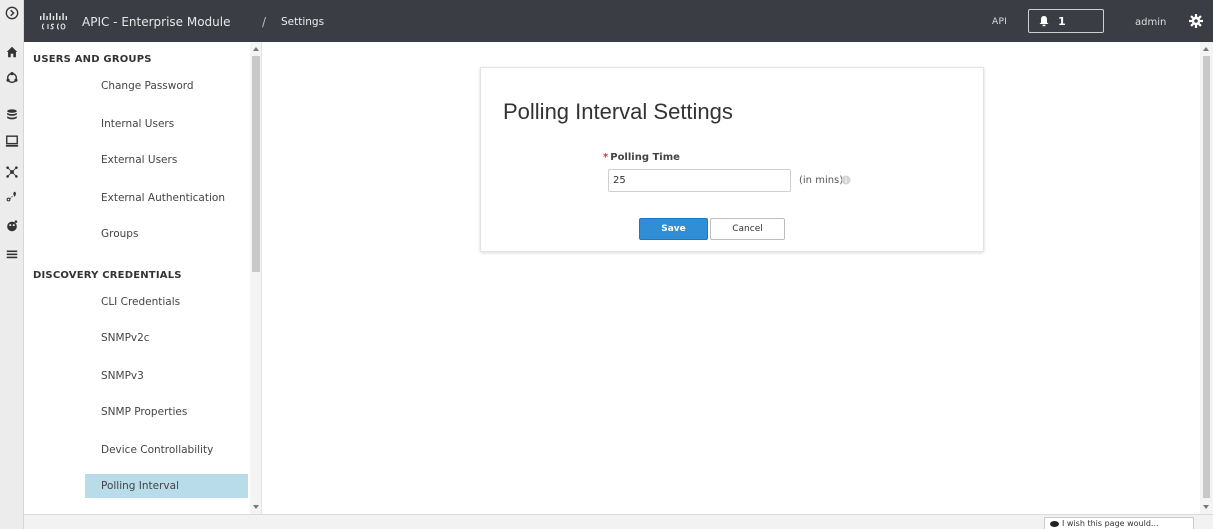 Image resolution: width=1213 pixels, height=529 pixels. Describe the element at coordinates (1062, 21) in the screenshot. I see `notification-count: 1` at that location.